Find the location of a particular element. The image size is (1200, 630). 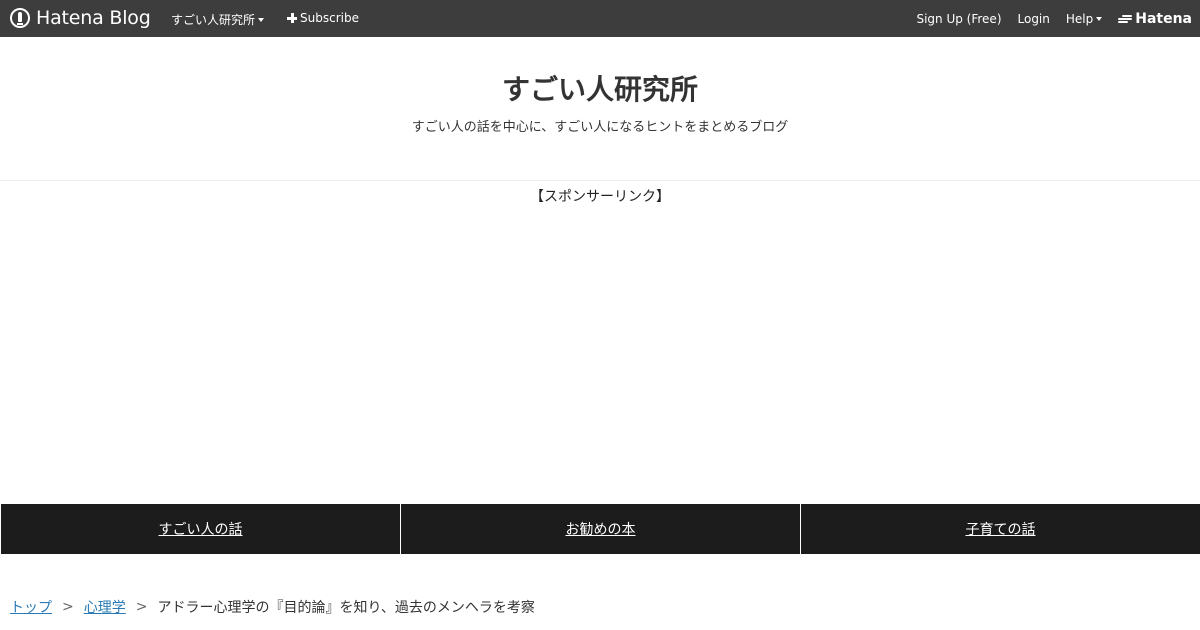

sponsored-link-label: 【スポンサーリンク】 is located at coordinates (600, 197).